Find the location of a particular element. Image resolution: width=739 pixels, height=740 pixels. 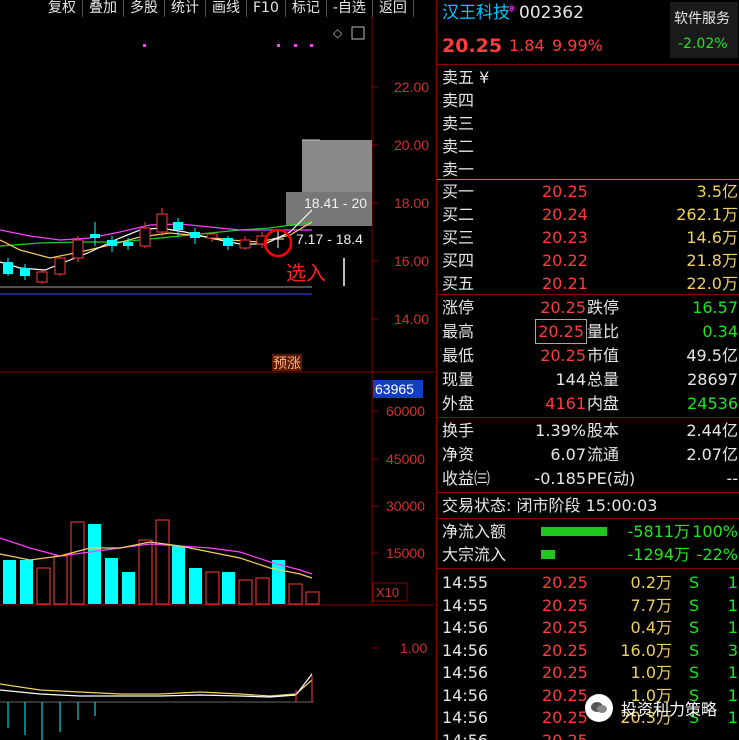

stat-row: 外盘 4161 内盘 24536 is located at coordinates (588, 403).